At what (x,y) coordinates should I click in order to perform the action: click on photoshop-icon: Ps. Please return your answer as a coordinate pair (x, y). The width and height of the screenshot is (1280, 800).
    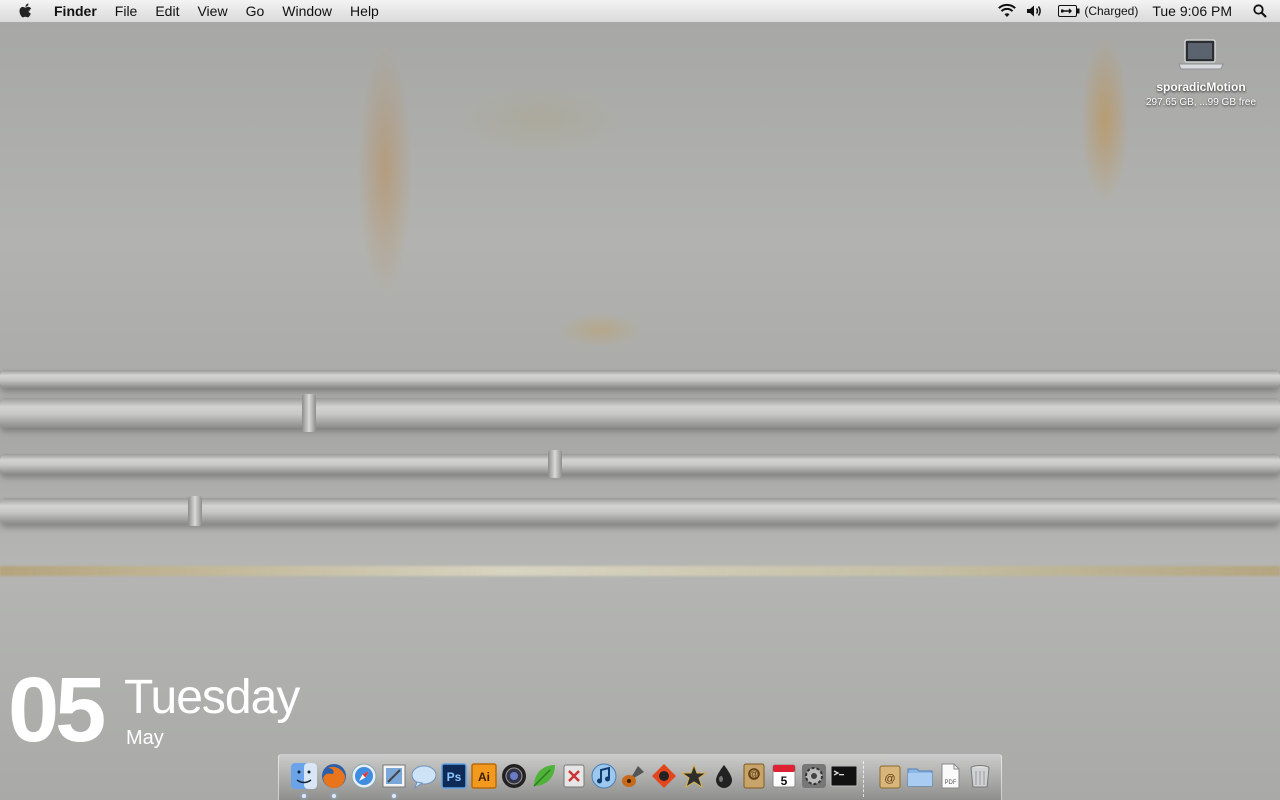
    Looking at the image, I should click on (454, 776).